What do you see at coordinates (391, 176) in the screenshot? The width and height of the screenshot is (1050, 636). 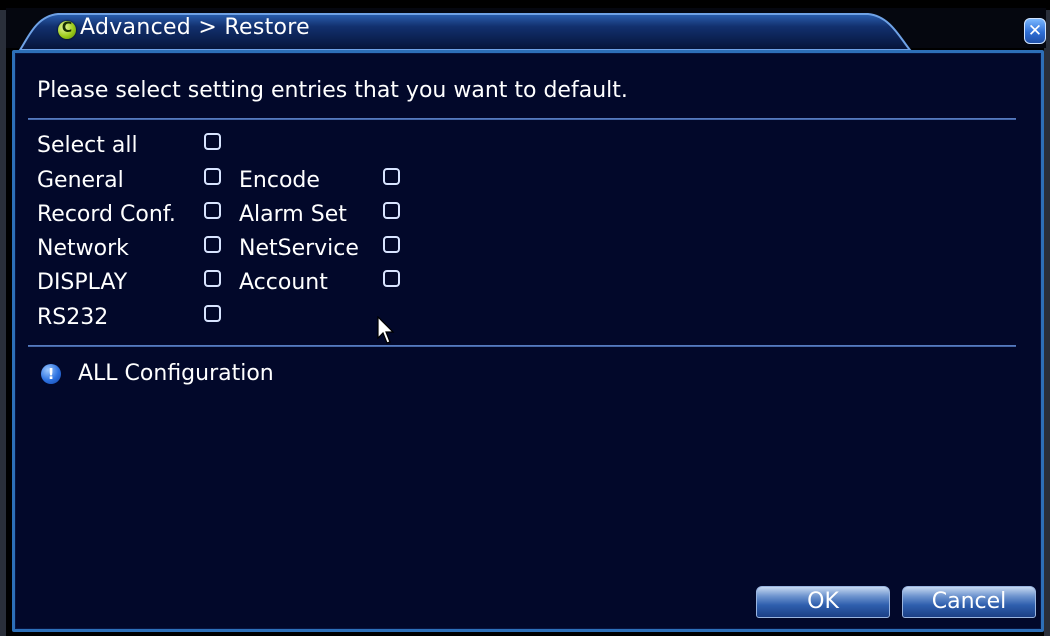 I see `encode-checkbox` at bounding box center [391, 176].